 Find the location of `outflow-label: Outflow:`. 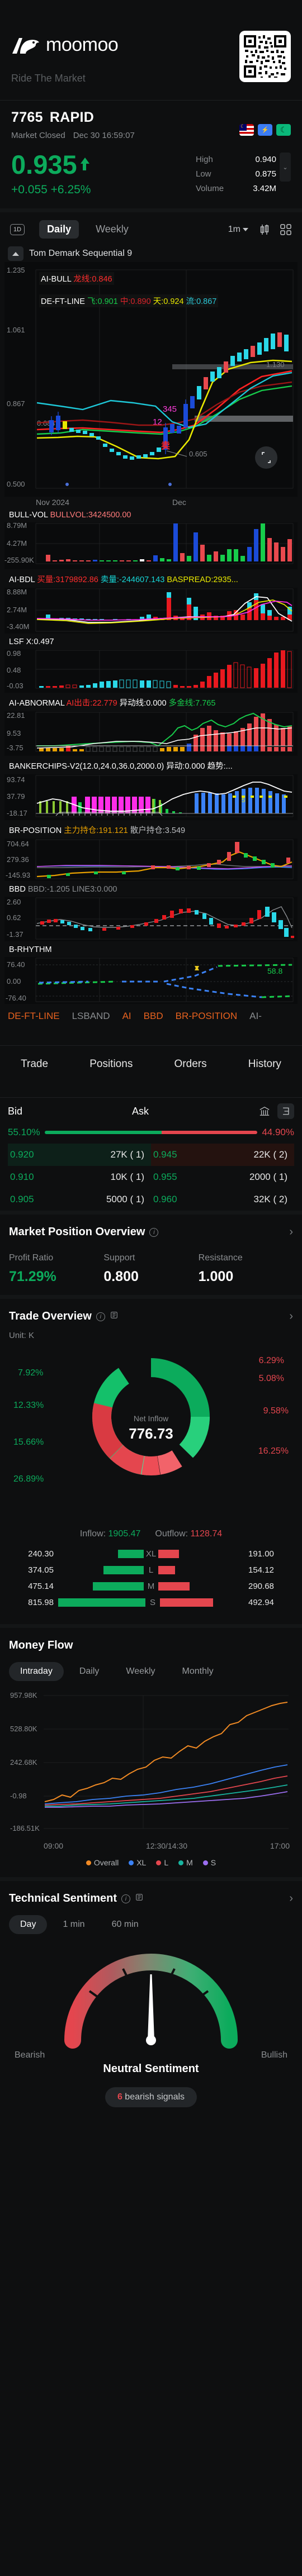

outflow-label: Outflow: is located at coordinates (171, 1534).